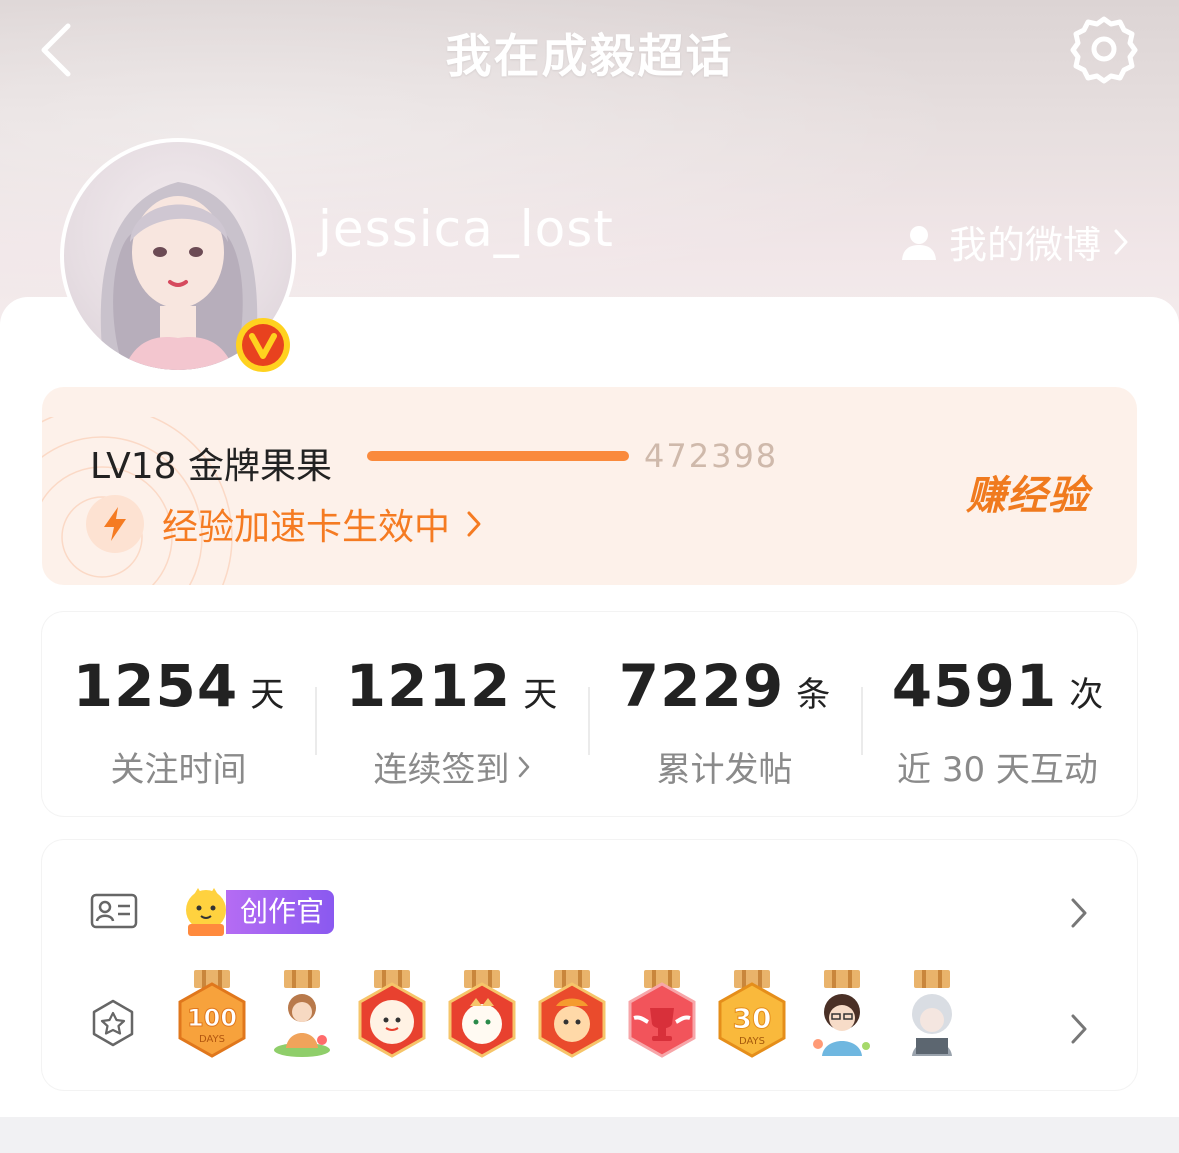 The width and height of the screenshot is (1179, 1153). I want to click on page-title: 我在成毅超话, so click(589, 56).